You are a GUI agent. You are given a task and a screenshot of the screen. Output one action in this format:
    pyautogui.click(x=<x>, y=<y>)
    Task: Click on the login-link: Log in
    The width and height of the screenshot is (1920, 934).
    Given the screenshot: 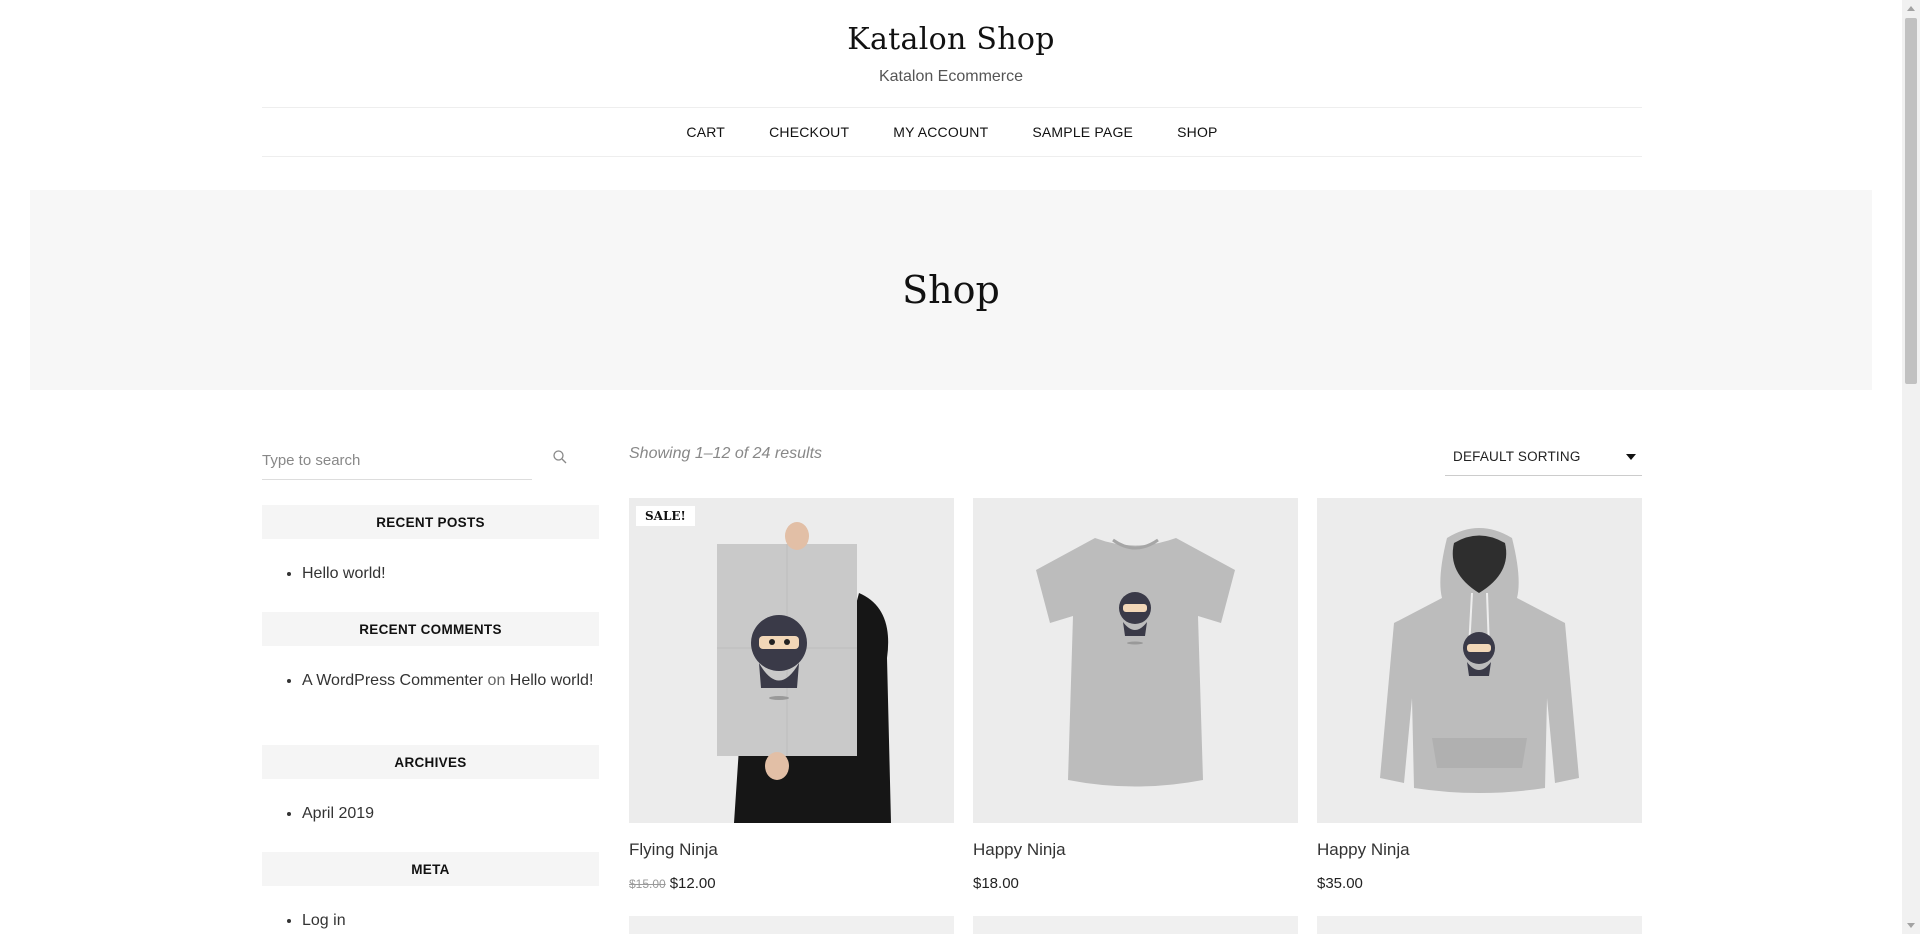 What is the action you would take?
    pyautogui.click(x=324, y=920)
    